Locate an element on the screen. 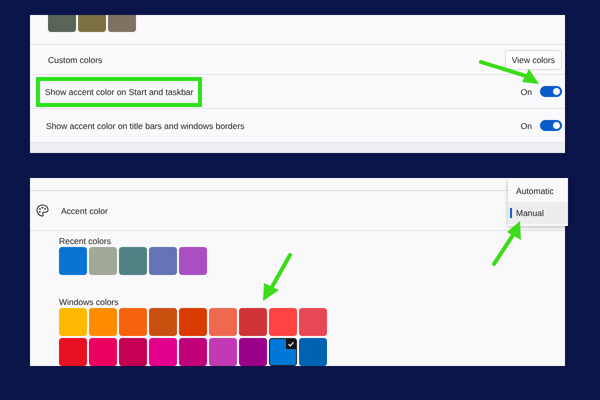  menu-item: Manual is located at coordinates (538, 213).